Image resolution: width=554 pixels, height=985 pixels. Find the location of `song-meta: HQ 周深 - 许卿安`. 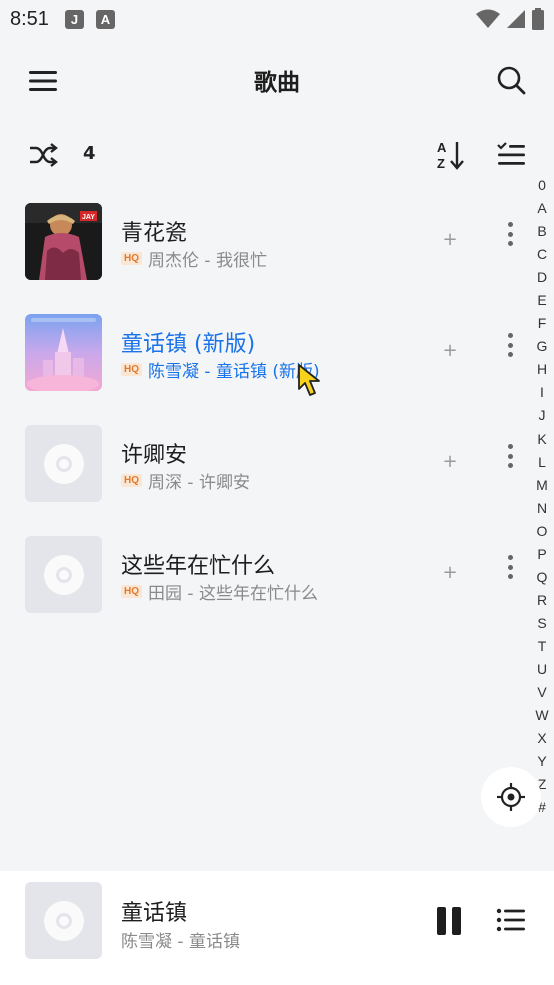

song-meta: HQ 周深 - 许卿安 is located at coordinates (185, 480).